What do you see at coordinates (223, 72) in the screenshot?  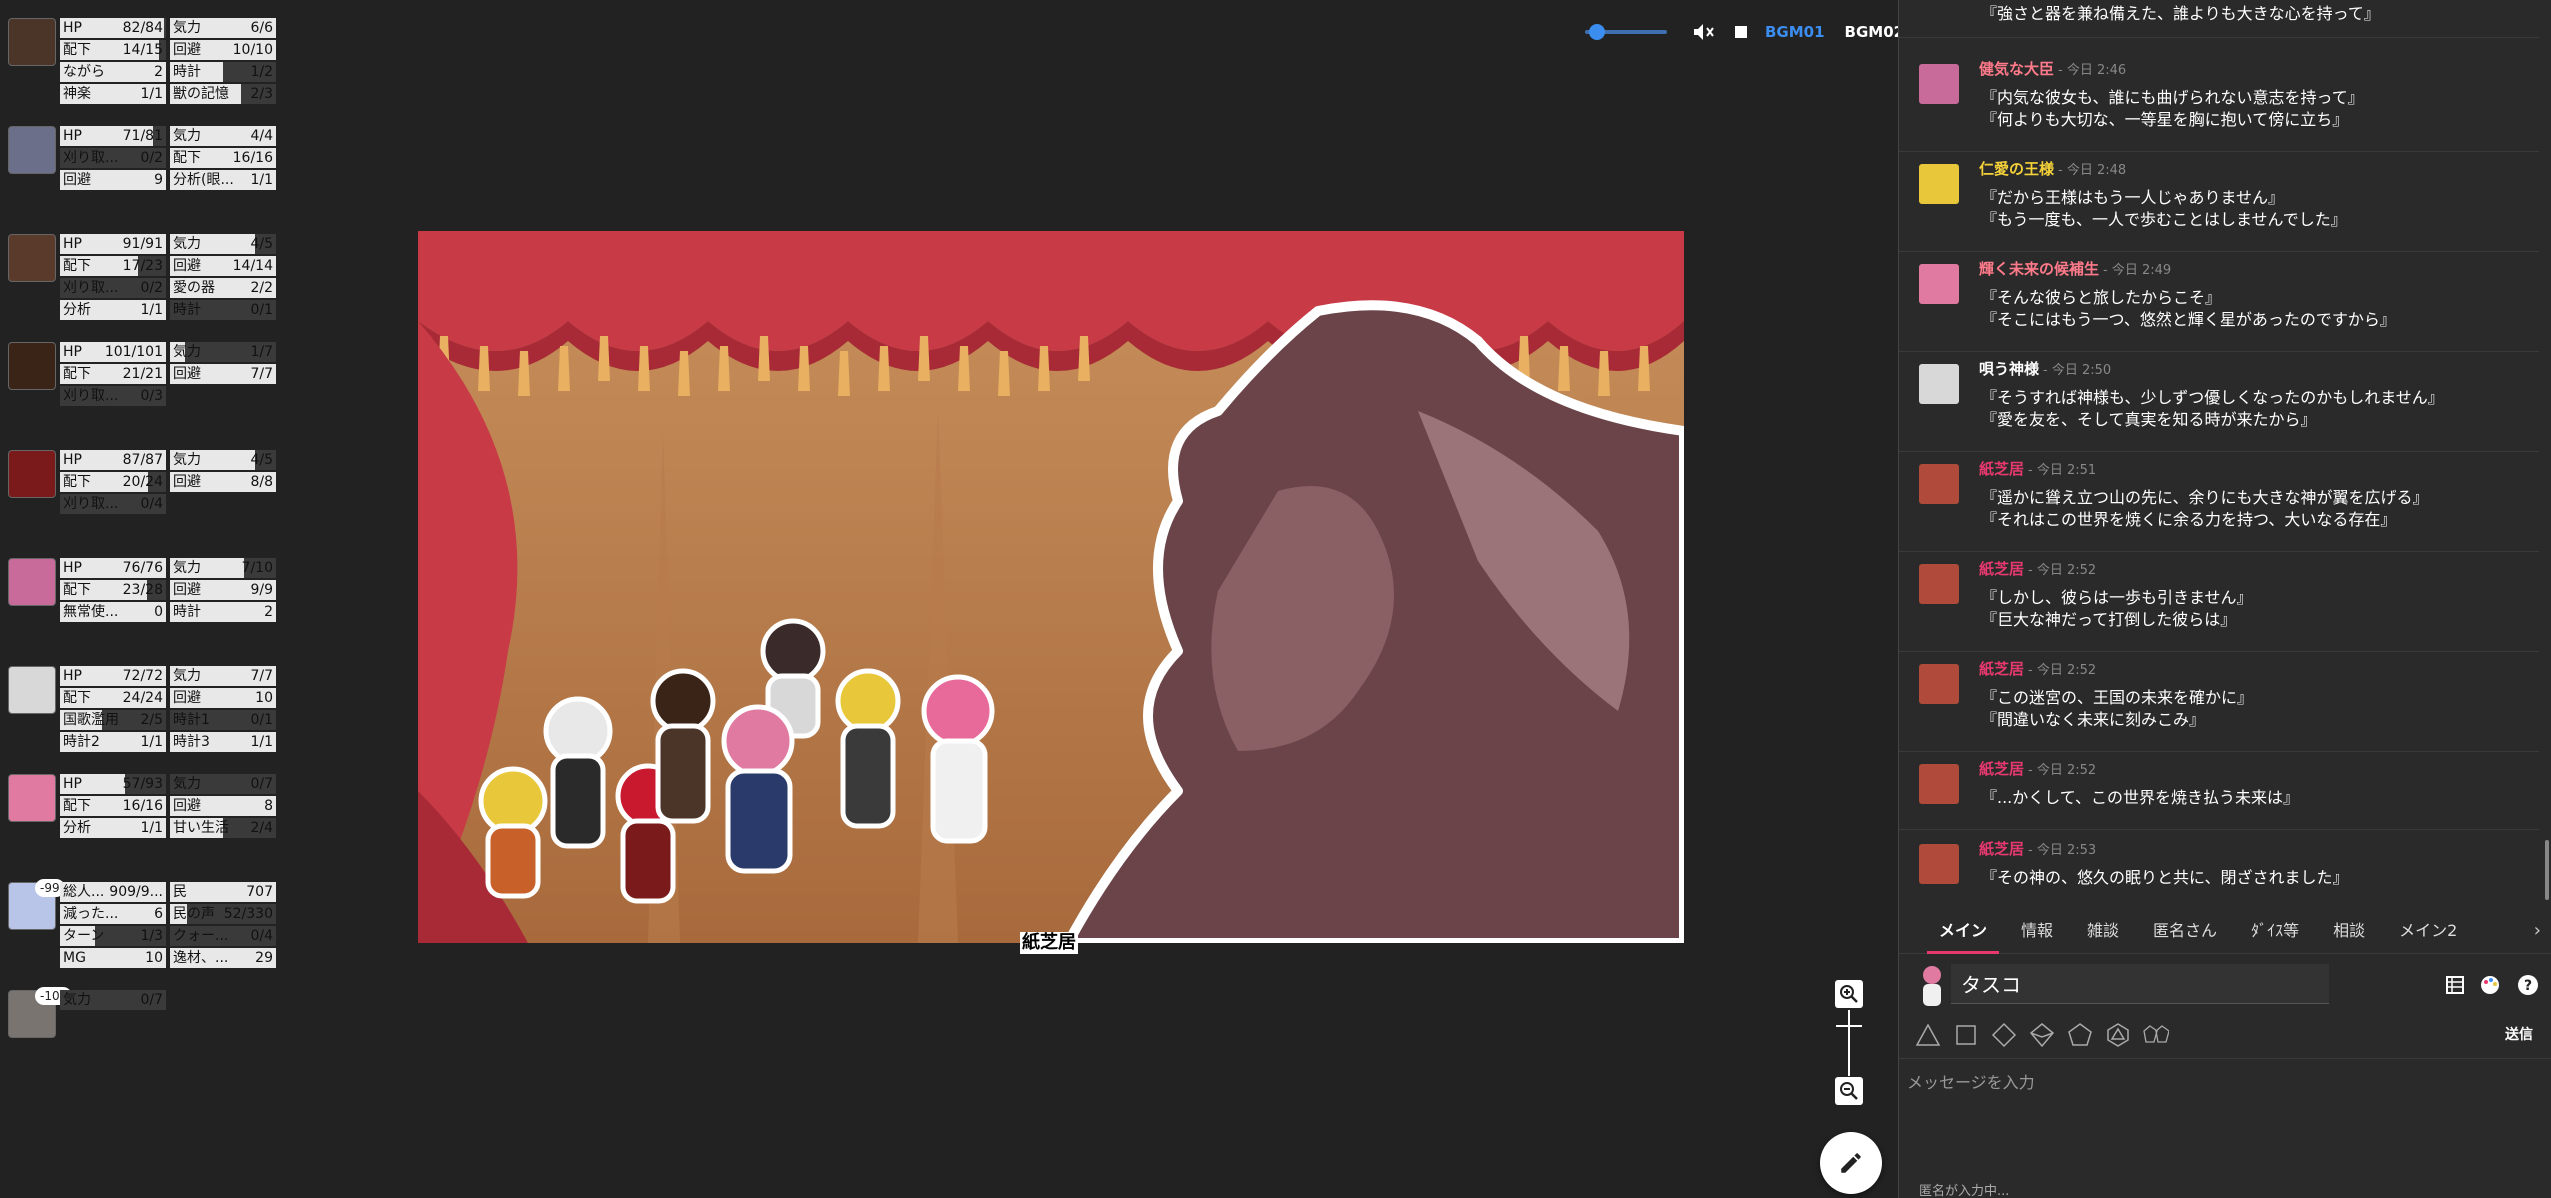 I see `stat-bar: 時計 1/2` at bounding box center [223, 72].